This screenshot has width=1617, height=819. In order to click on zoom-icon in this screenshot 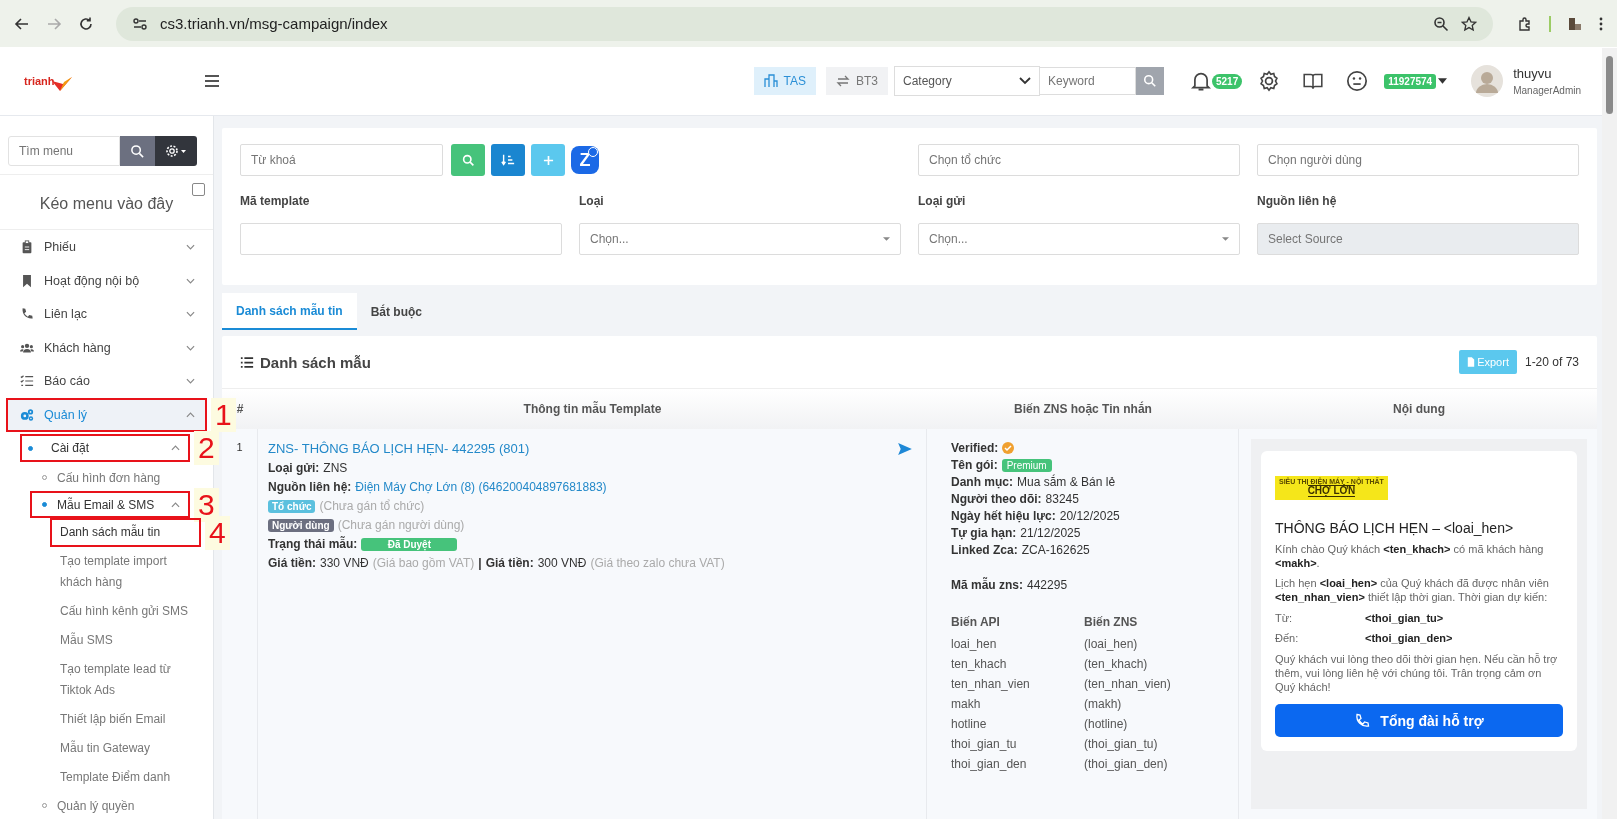, I will do `click(1441, 23)`.